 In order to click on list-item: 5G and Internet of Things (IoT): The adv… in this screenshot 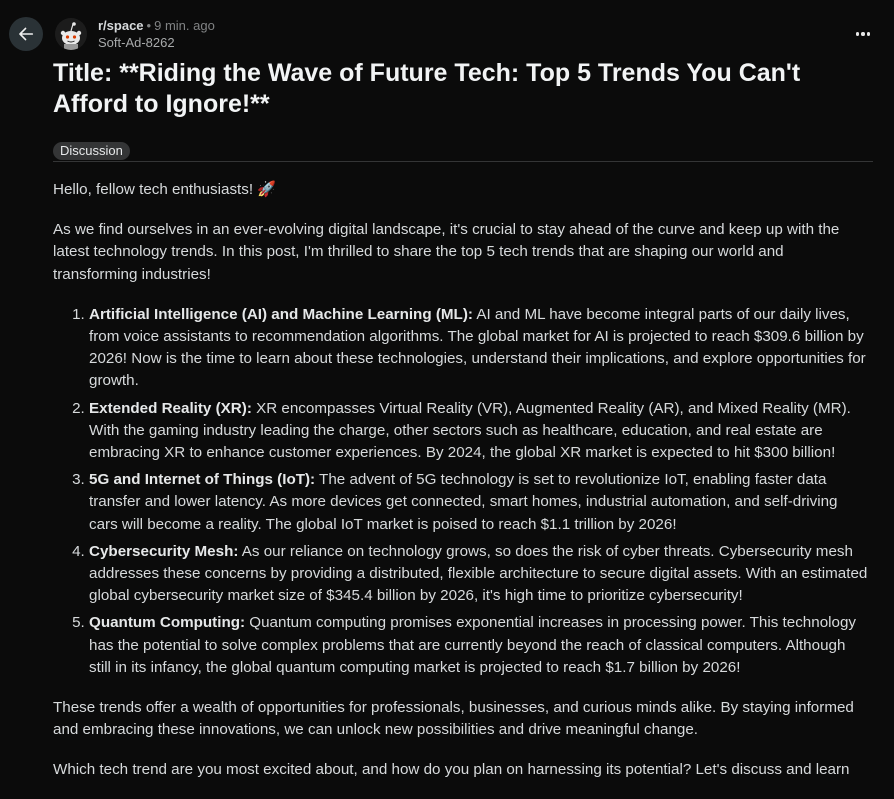, I will do `click(478, 502)`.